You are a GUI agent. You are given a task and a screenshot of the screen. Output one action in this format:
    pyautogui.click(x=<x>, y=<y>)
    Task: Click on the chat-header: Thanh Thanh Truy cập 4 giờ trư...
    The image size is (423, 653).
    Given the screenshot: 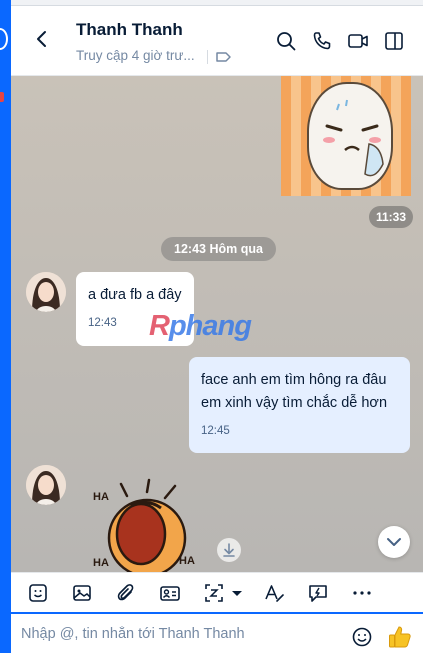 What is the action you would take?
    pyautogui.click(x=217, y=41)
    